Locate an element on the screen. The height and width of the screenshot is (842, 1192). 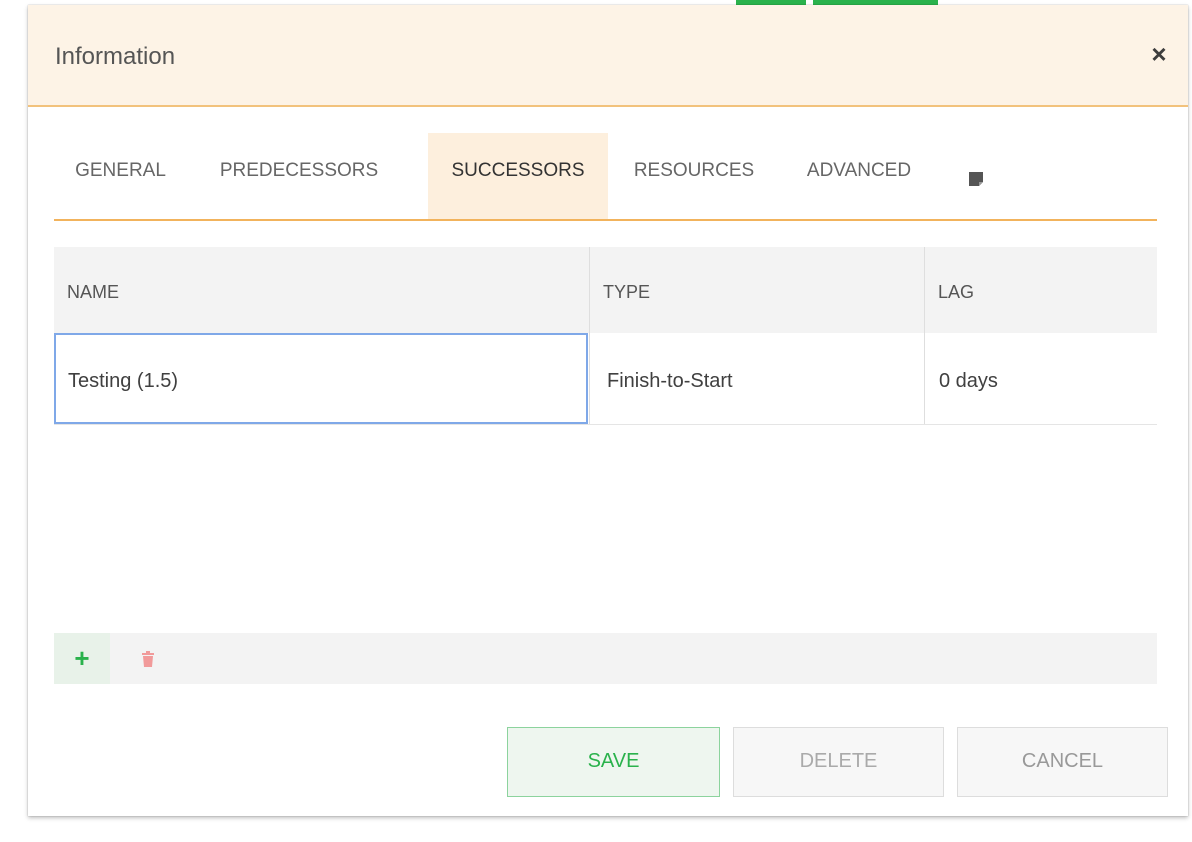
add-successor-button: + is located at coordinates (82, 658).